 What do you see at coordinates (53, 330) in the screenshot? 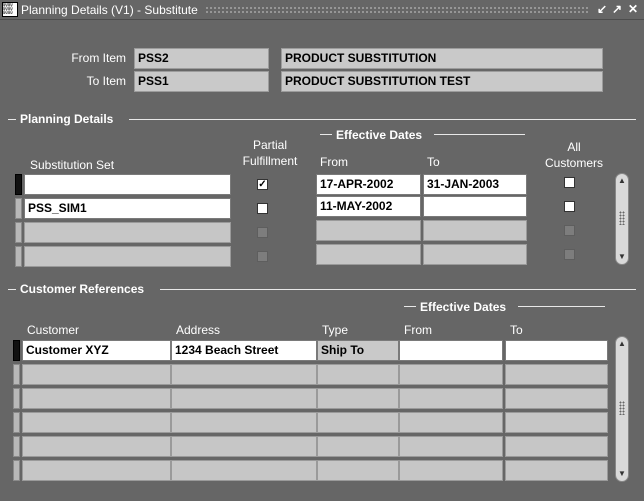
I see `customer-header: Customer` at bounding box center [53, 330].